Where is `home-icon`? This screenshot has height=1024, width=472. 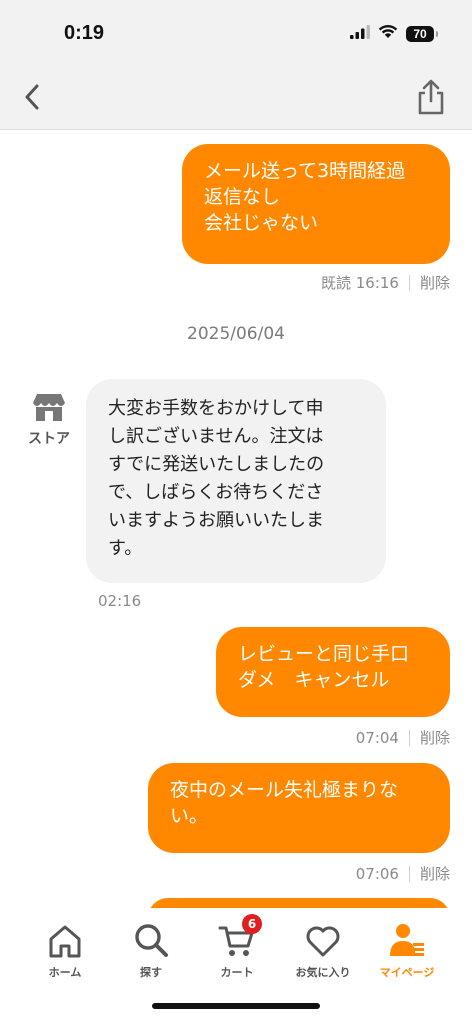 home-icon is located at coordinates (65, 941).